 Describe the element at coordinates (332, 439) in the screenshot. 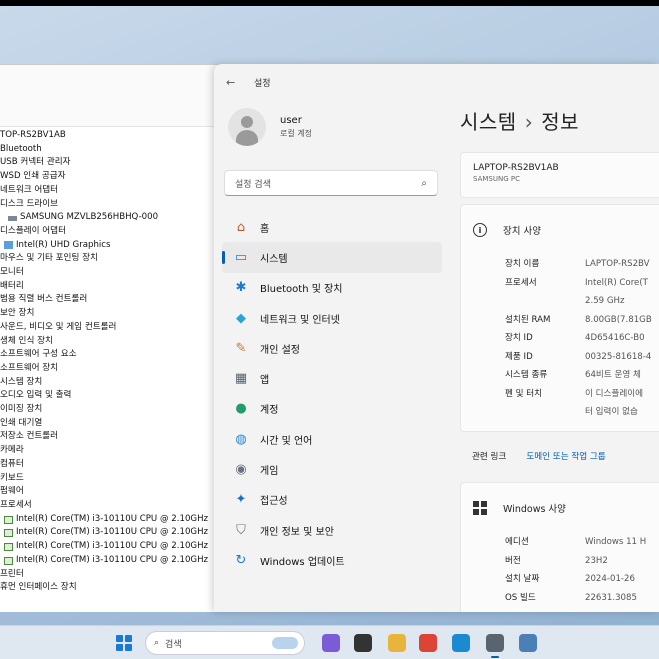

I see `nav-item: ◍ 시간 및 언어` at that location.